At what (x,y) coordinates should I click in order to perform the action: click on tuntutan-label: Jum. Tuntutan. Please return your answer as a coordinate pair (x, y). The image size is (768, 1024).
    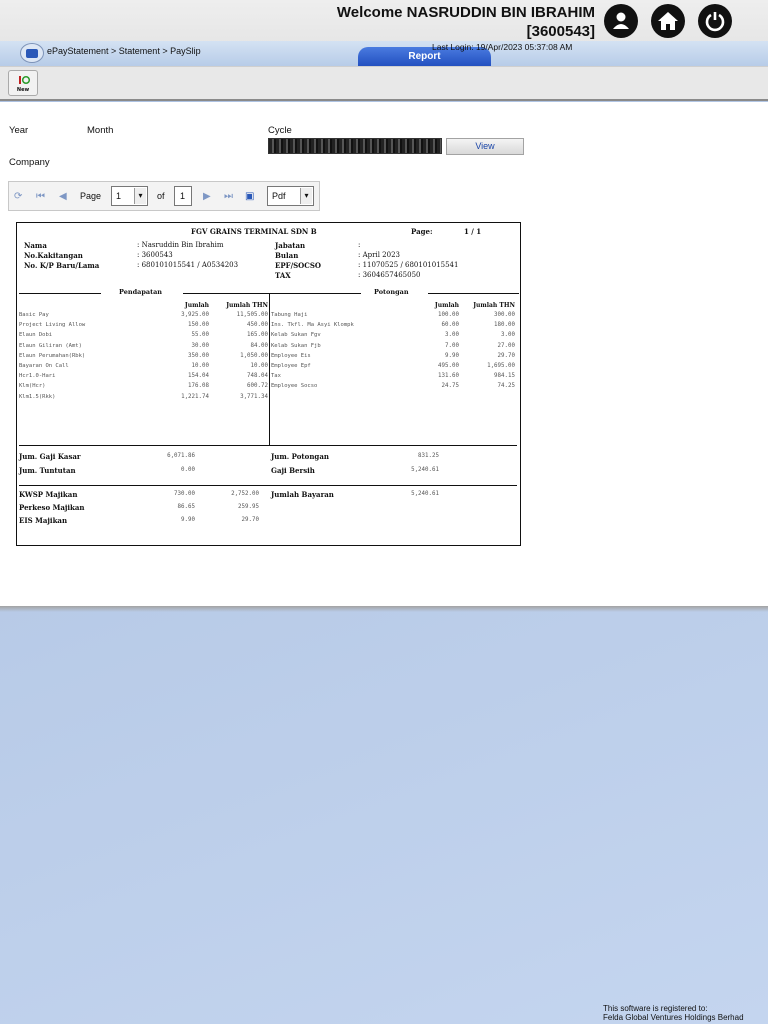
    Looking at the image, I should click on (47, 470).